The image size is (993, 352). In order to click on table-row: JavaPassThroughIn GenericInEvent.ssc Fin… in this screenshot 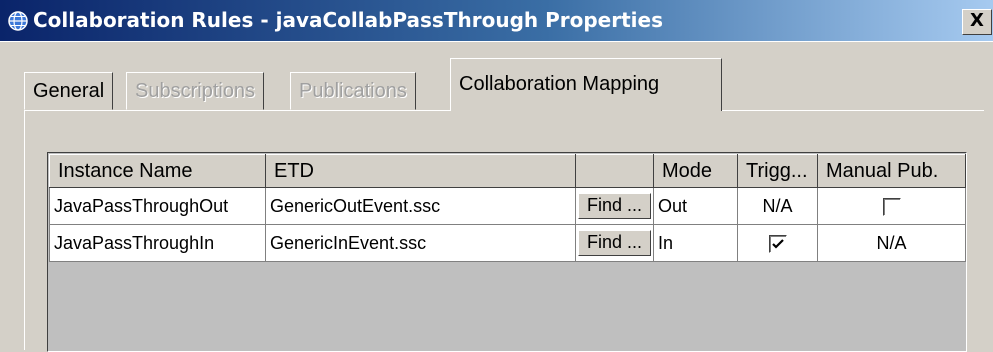, I will do `click(507, 243)`.